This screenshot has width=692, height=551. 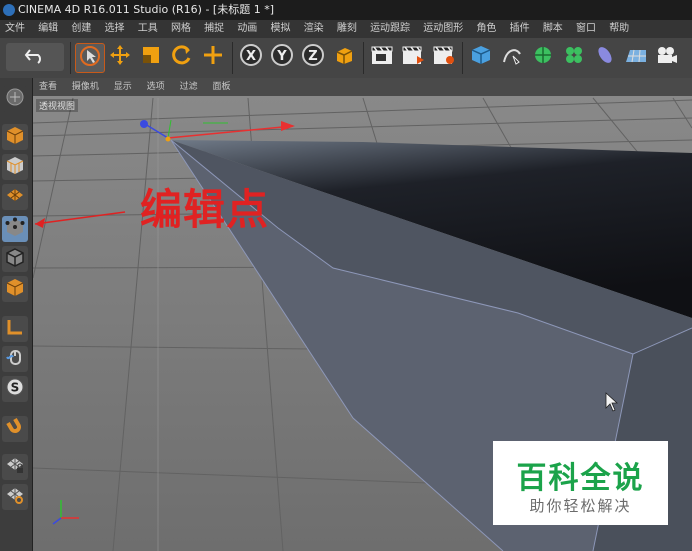 What do you see at coordinates (314, 29) in the screenshot?
I see `menu-render: 渲染` at bounding box center [314, 29].